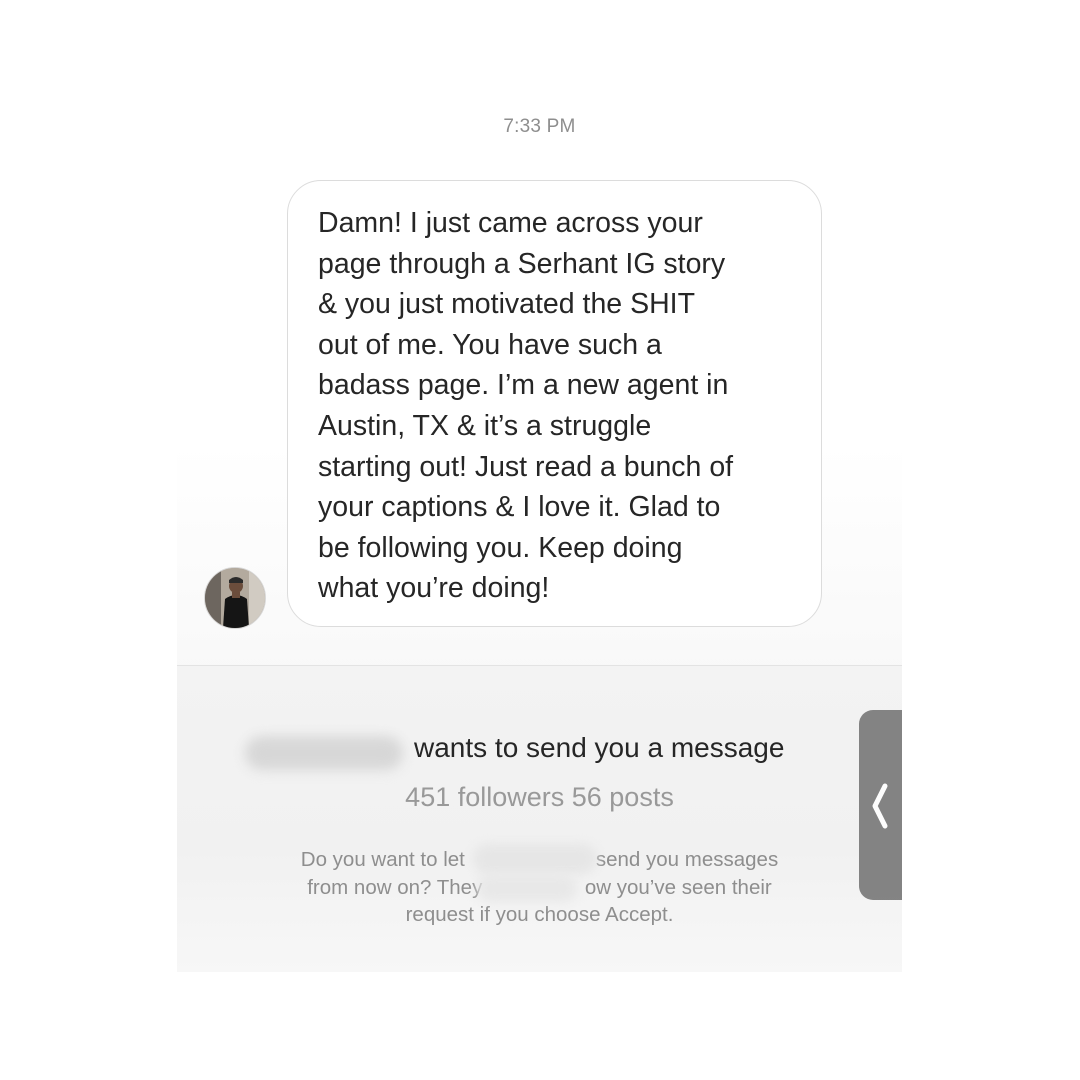 This screenshot has height=1080, width=1080. I want to click on blurred-username, so click(324, 753).